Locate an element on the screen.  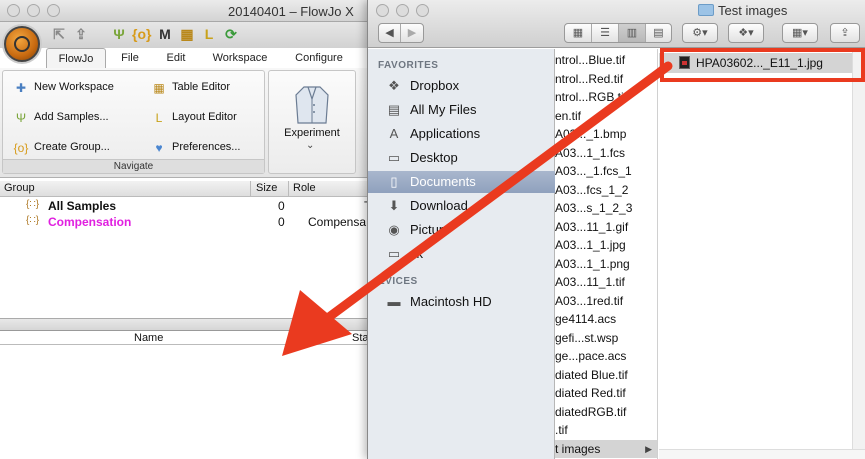
dropbox-menu-button: ❖▾ is located at coordinates (746, 33).